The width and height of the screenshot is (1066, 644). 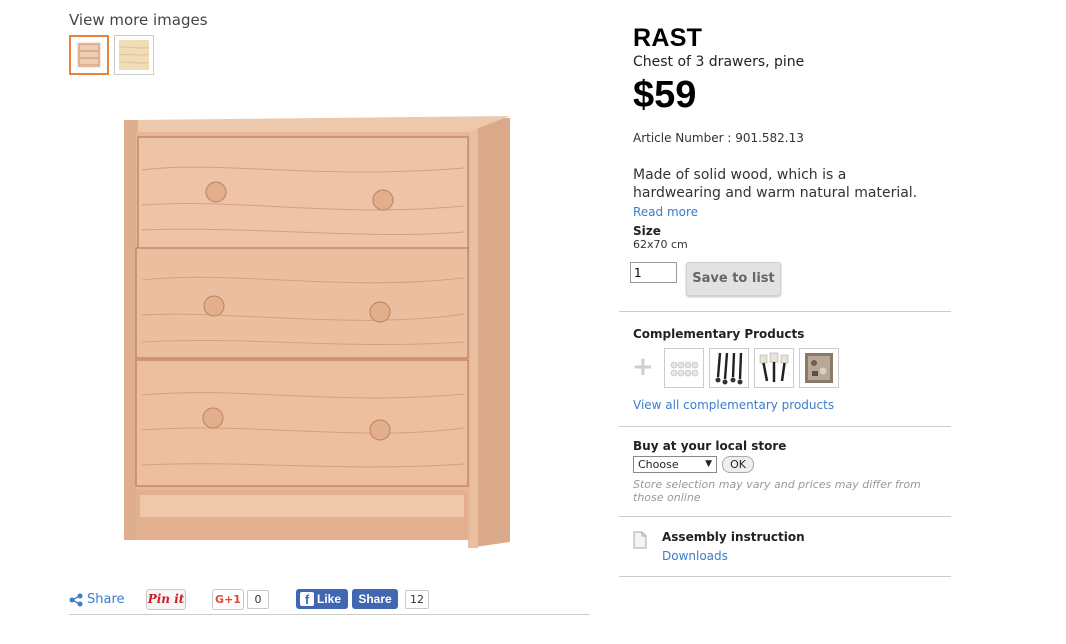 What do you see at coordinates (76, 599) in the screenshot?
I see `share-icon` at bounding box center [76, 599].